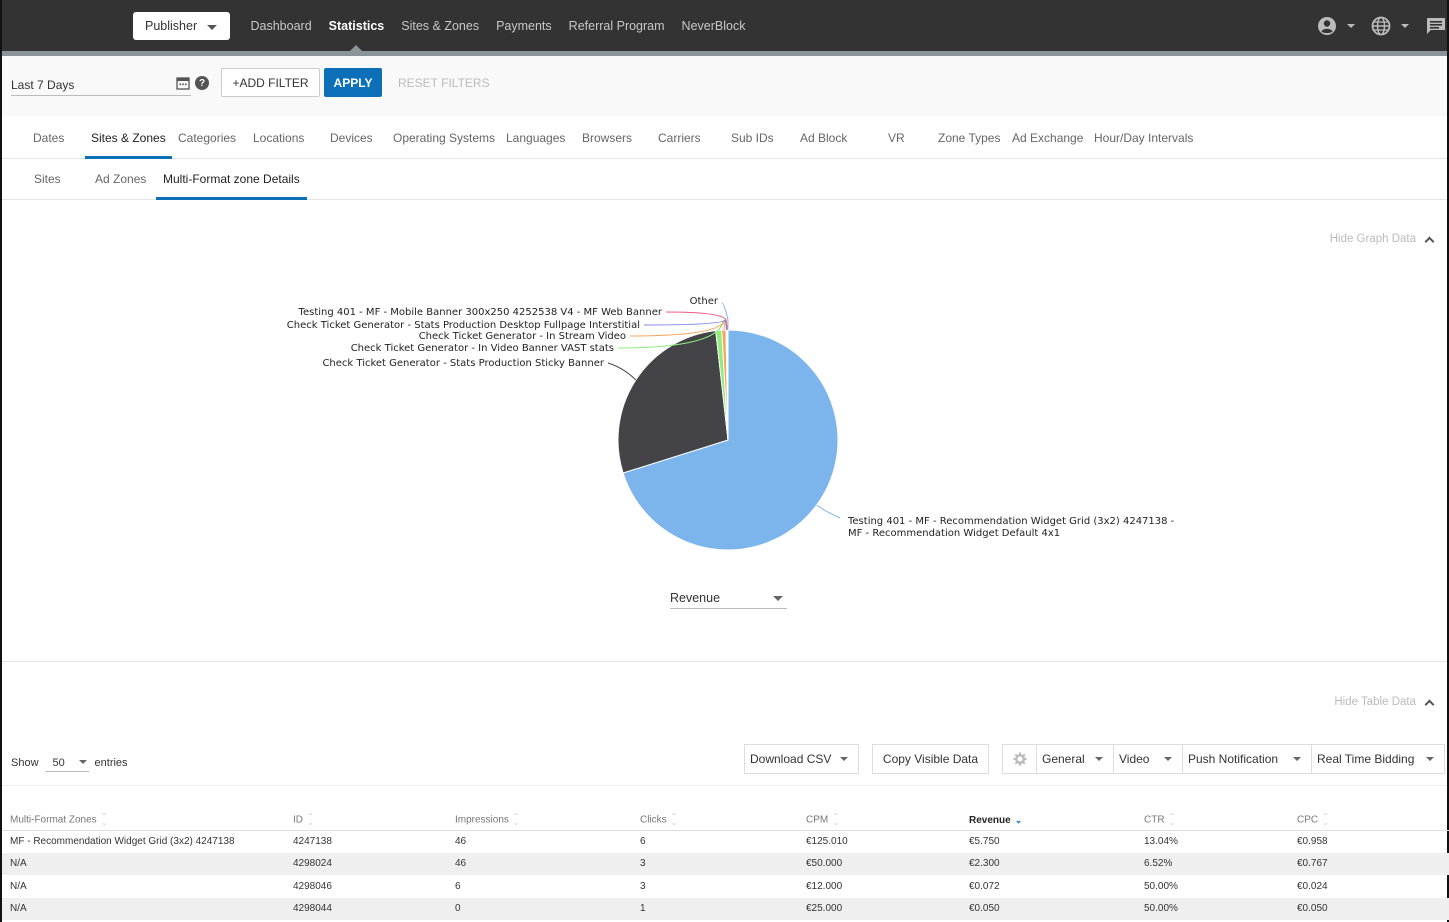 The height and width of the screenshot is (922, 1449). I want to click on language-menu, so click(1390, 26).